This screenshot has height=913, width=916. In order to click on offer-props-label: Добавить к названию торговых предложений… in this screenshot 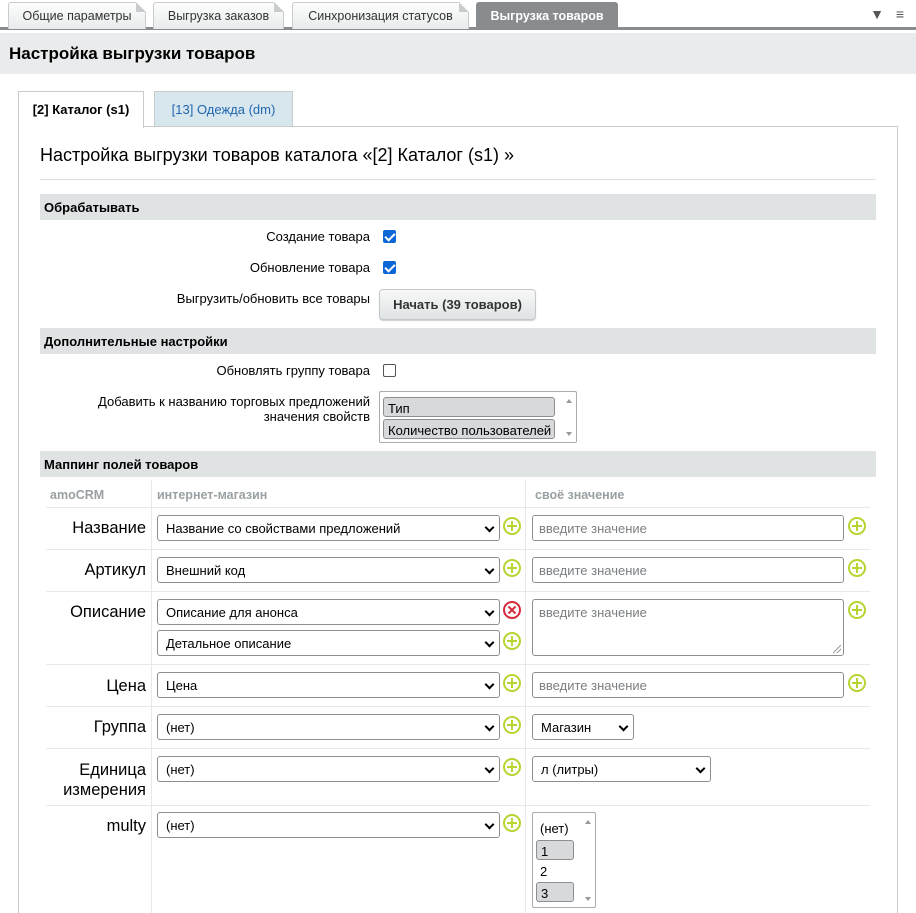, I will do `click(234, 409)`.